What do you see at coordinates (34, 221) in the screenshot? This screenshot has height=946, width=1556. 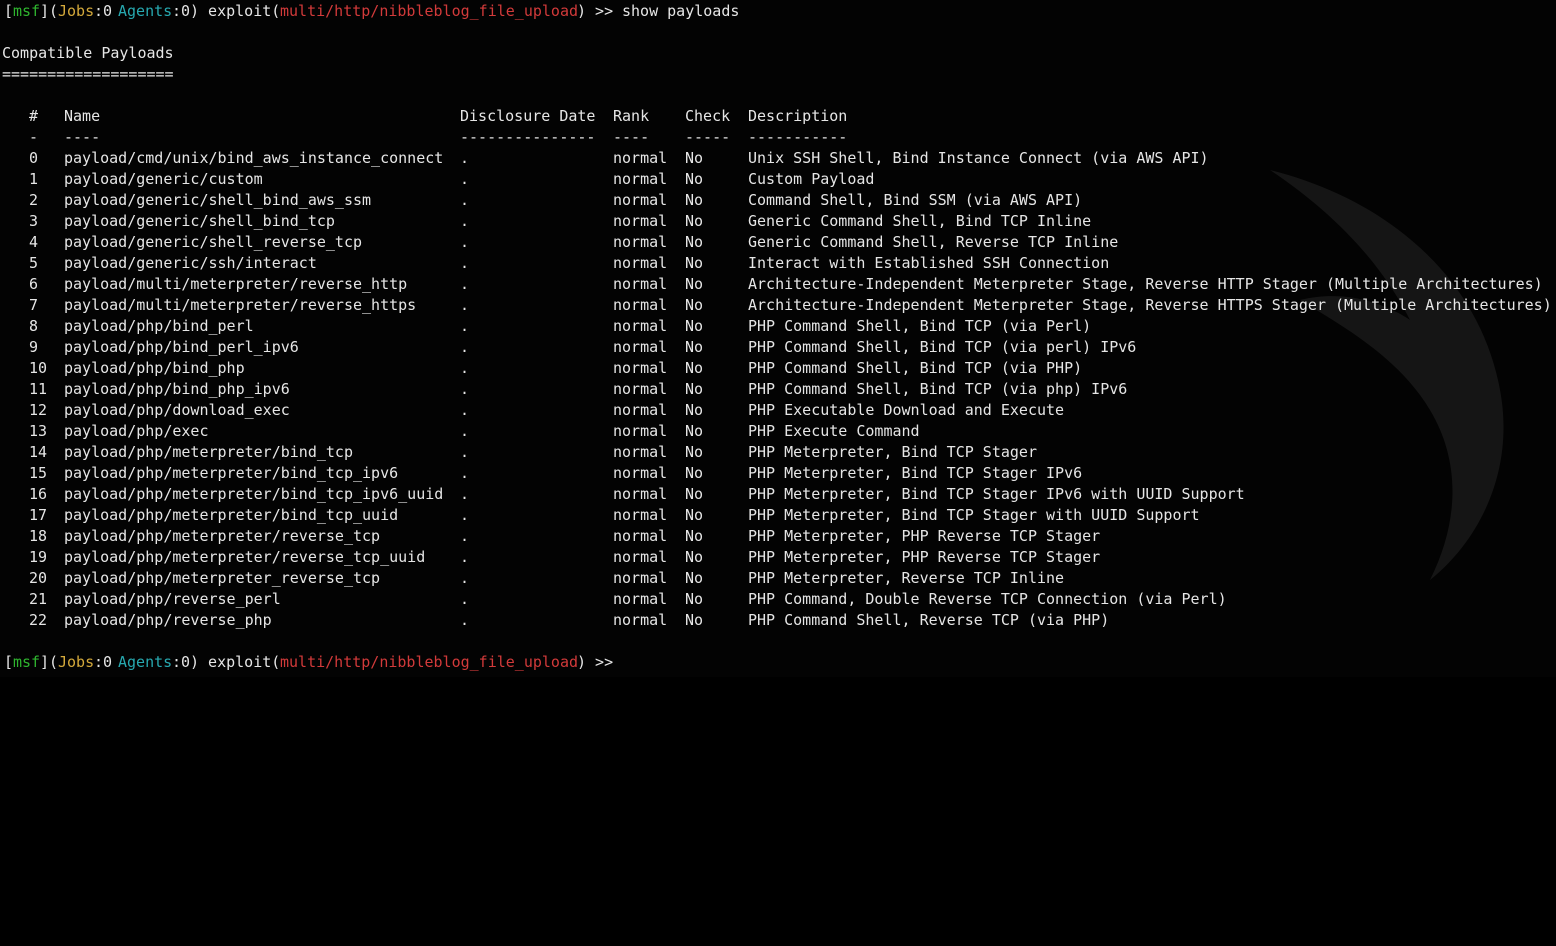 I see `row-num: 3` at bounding box center [34, 221].